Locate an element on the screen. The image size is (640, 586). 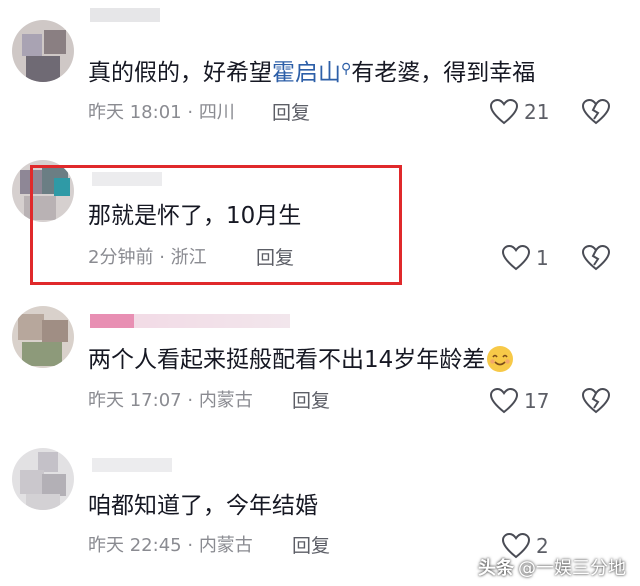
comment-text: 那就是怀了，10月生 is located at coordinates (195, 216).